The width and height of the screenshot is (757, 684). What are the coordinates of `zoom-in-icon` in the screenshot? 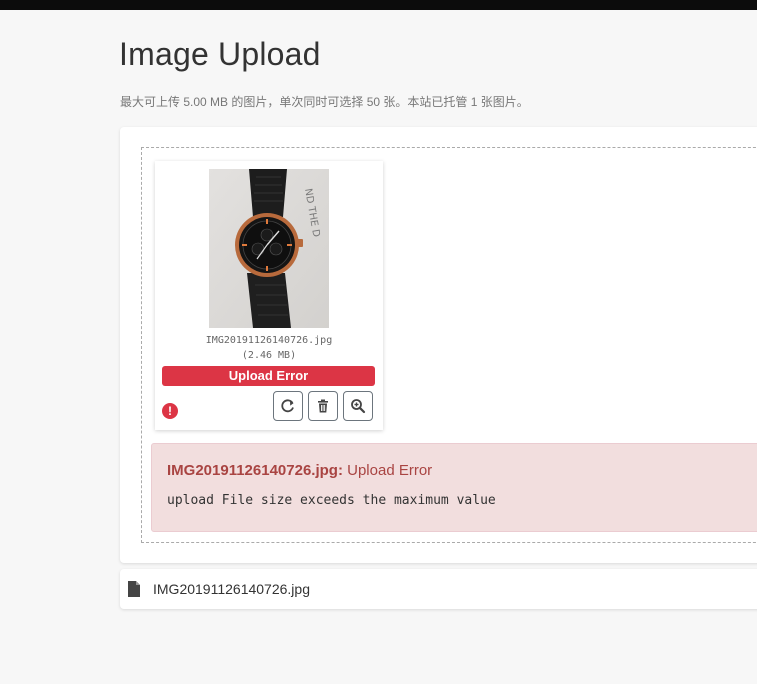 It's located at (358, 406).